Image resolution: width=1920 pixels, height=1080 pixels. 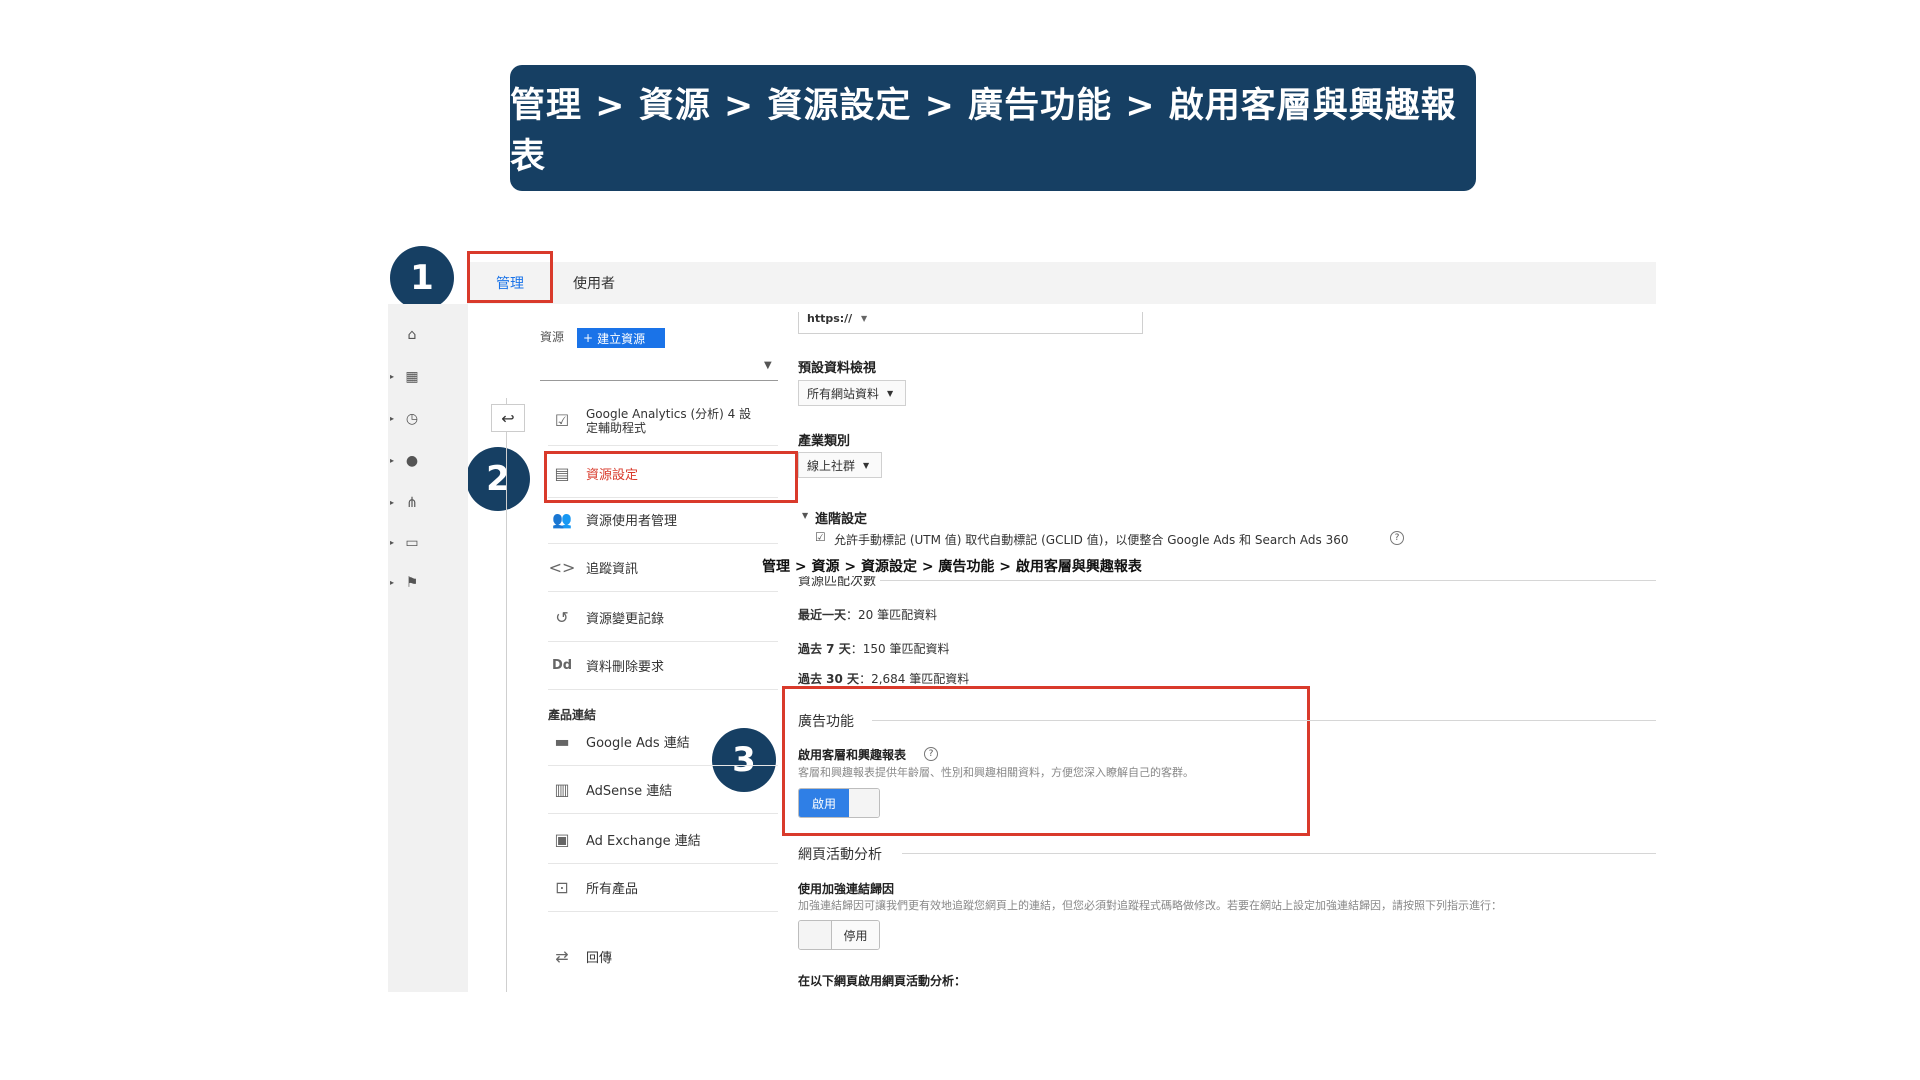 What do you see at coordinates (970, 323) in the screenshot?
I see `default-url-field: https:// ▼` at bounding box center [970, 323].